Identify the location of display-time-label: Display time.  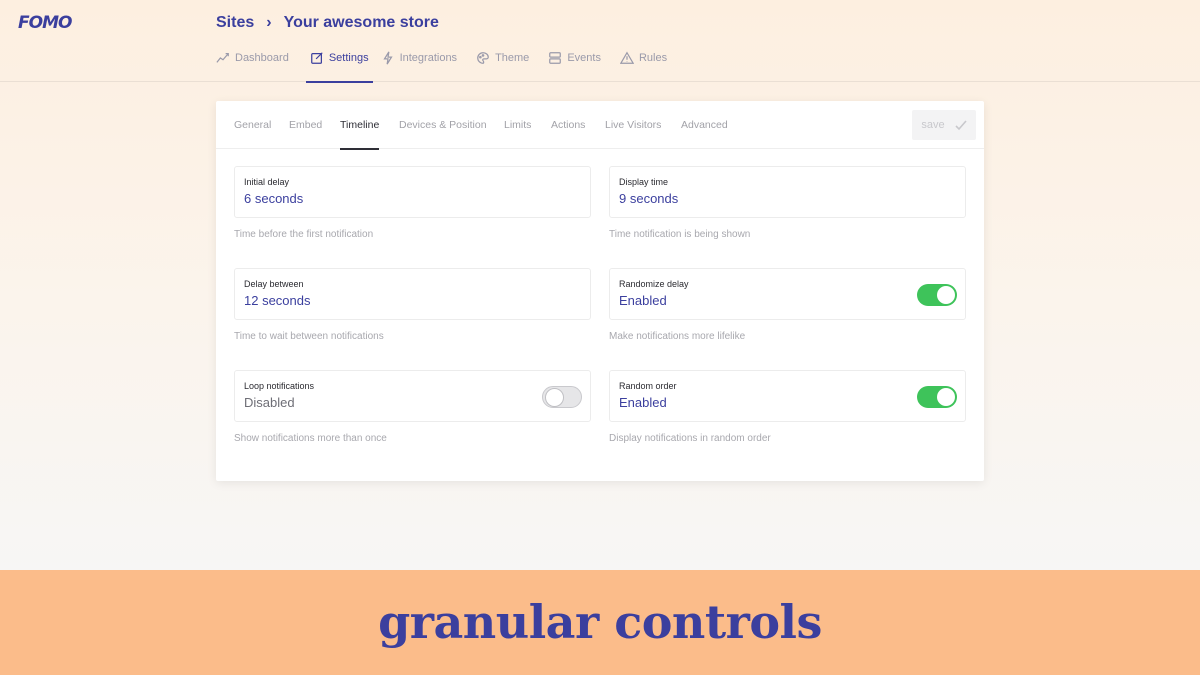
(644, 182).